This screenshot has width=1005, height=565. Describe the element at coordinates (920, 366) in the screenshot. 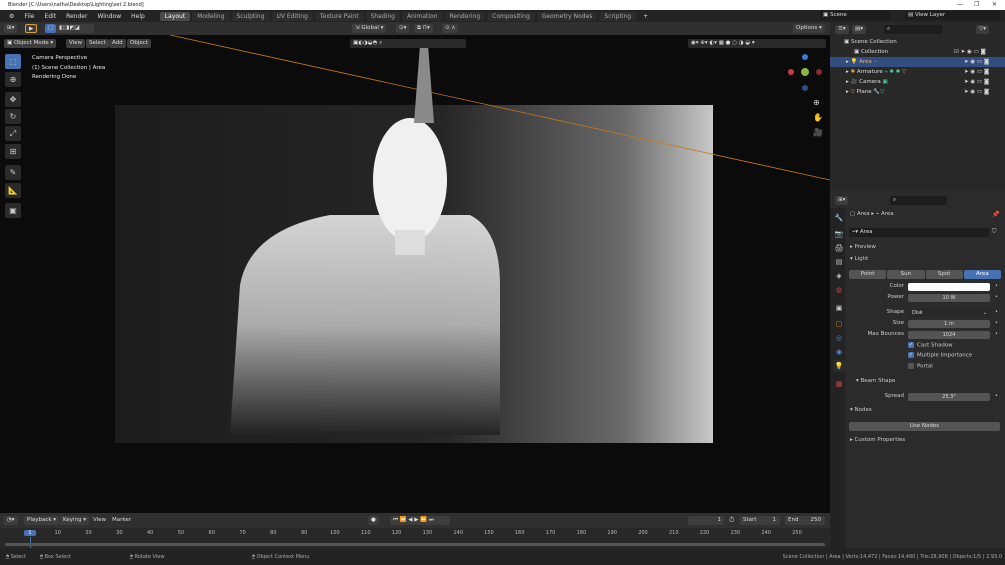

I see `portal-checkbox: Portal` at that location.